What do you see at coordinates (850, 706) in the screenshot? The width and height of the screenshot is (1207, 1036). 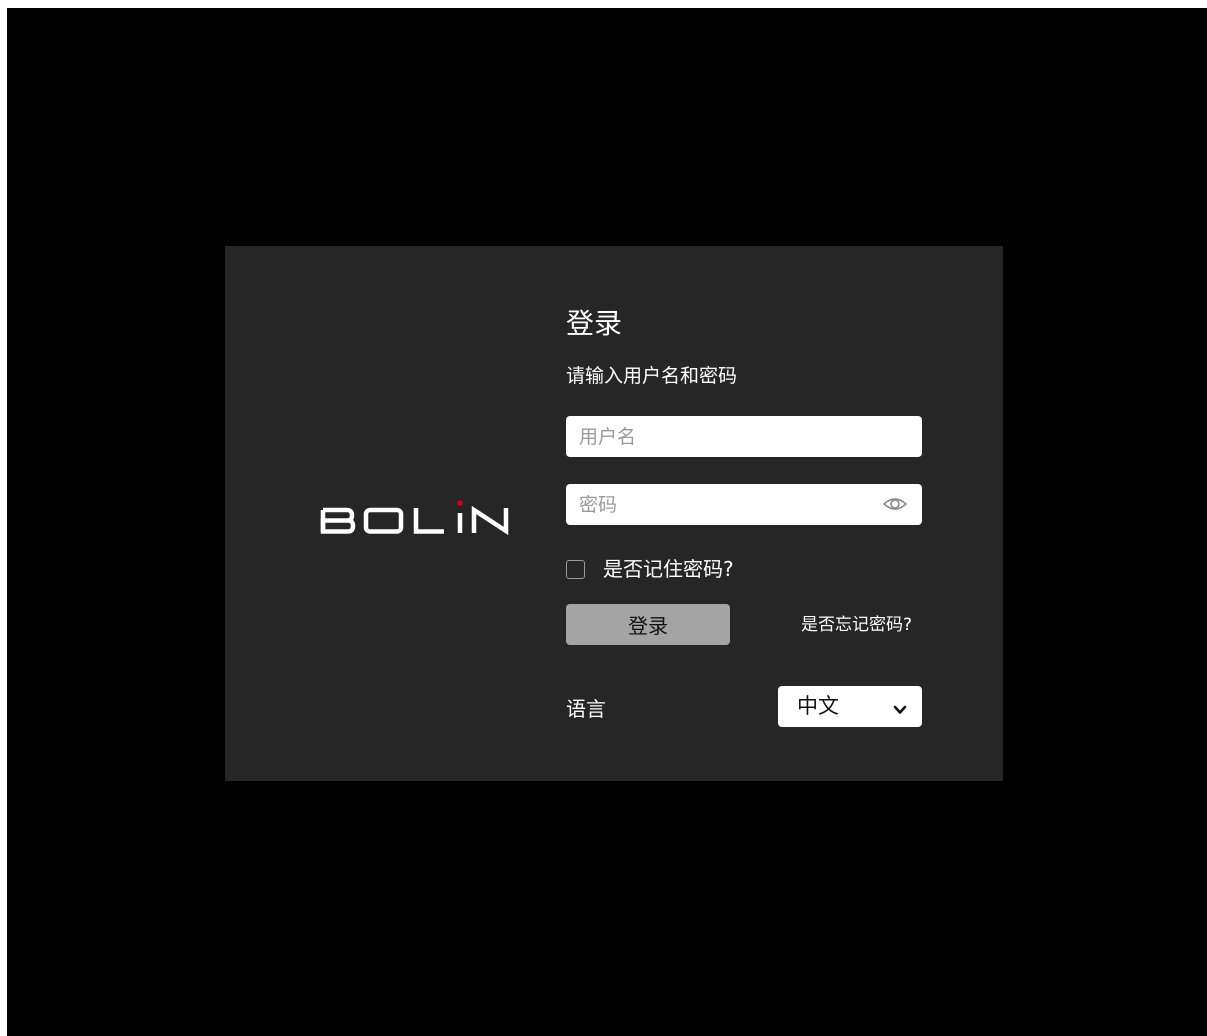 I see `language-select: 中文` at bounding box center [850, 706].